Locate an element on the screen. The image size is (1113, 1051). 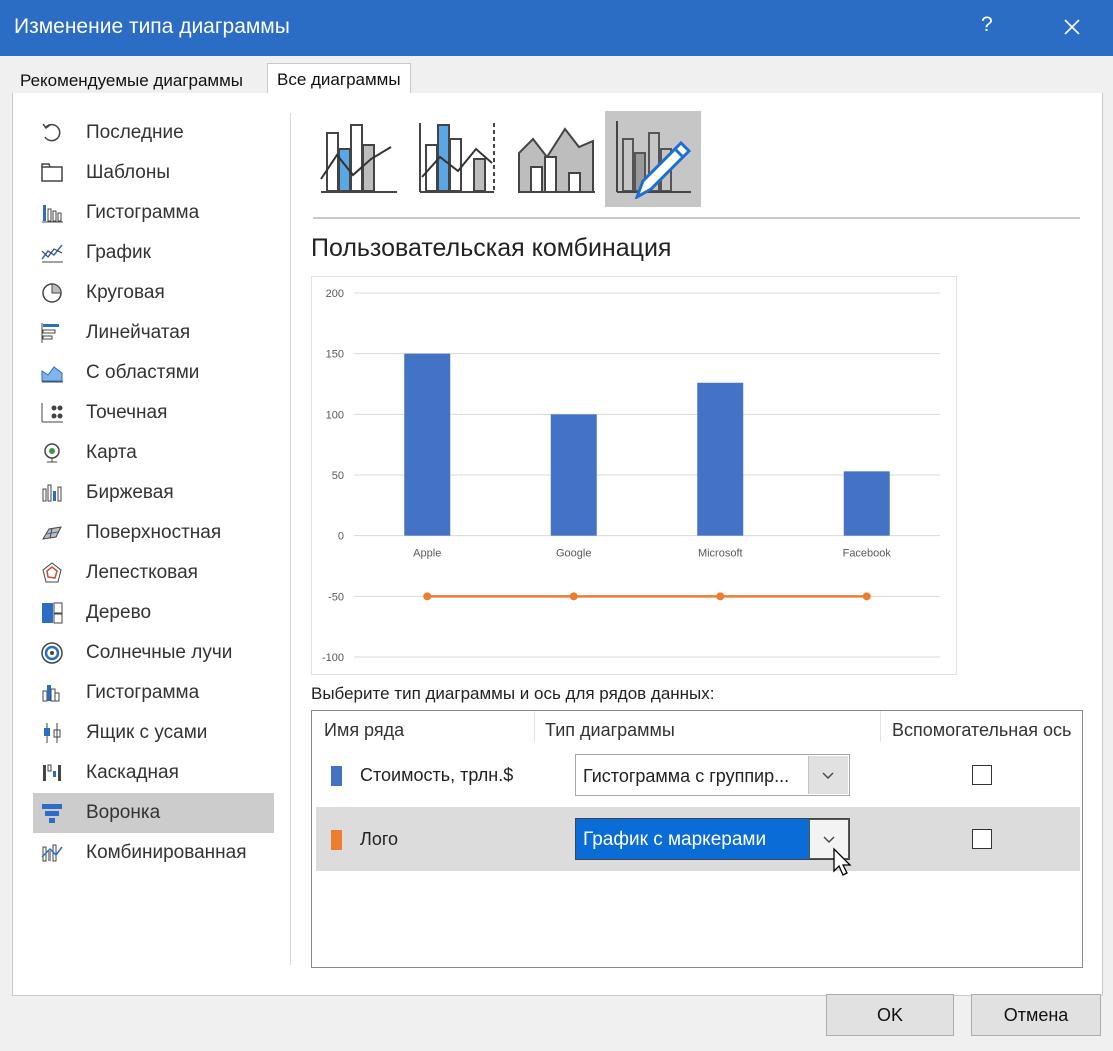
sidebar-item-label: График is located at coordinates (118, 252).